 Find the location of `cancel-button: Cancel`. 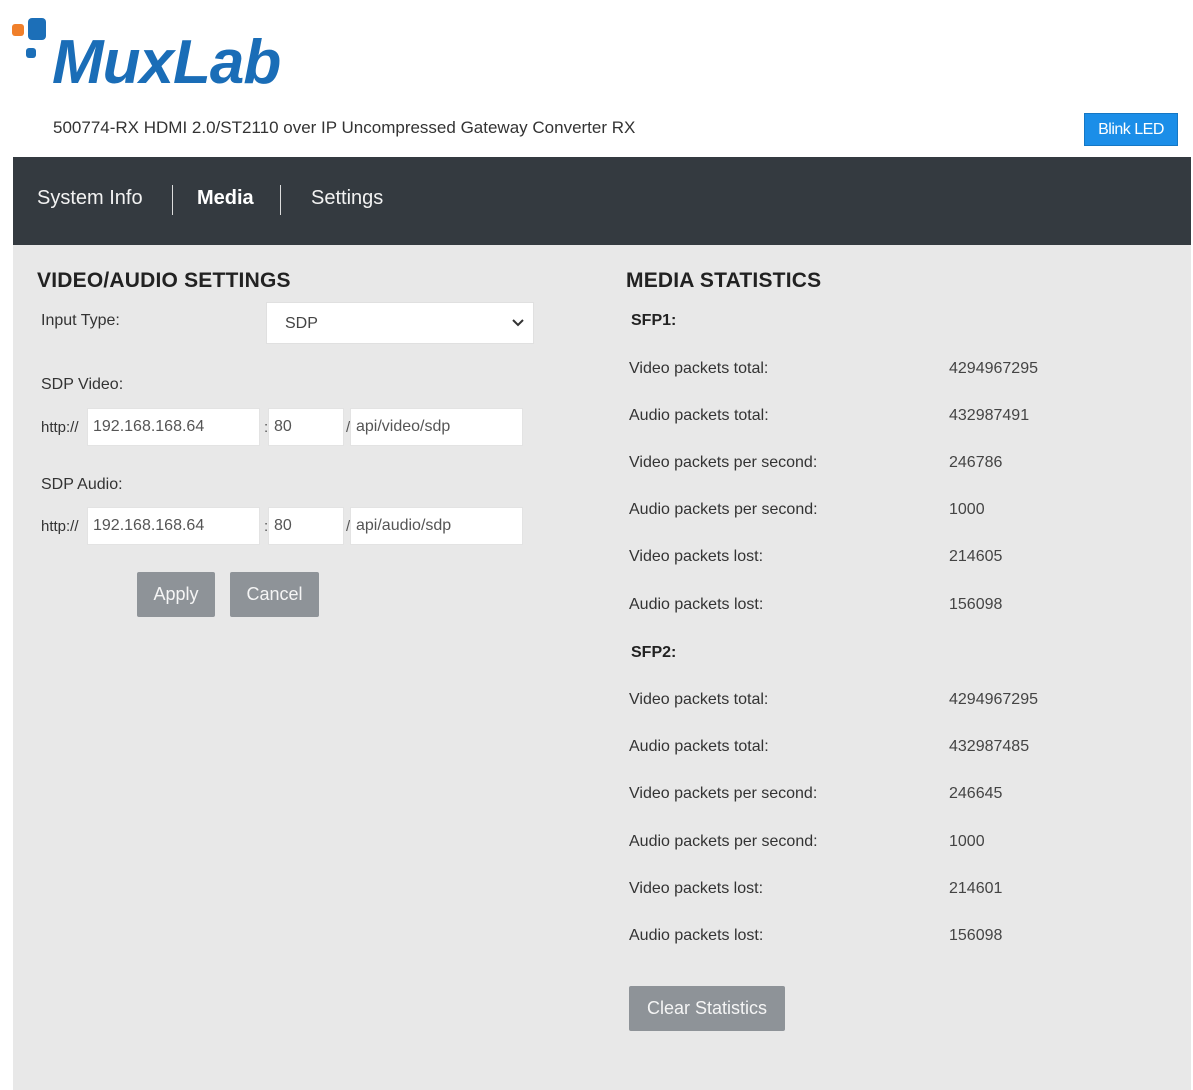

cancel-button: Cancel is located at coordinates (274, 594).